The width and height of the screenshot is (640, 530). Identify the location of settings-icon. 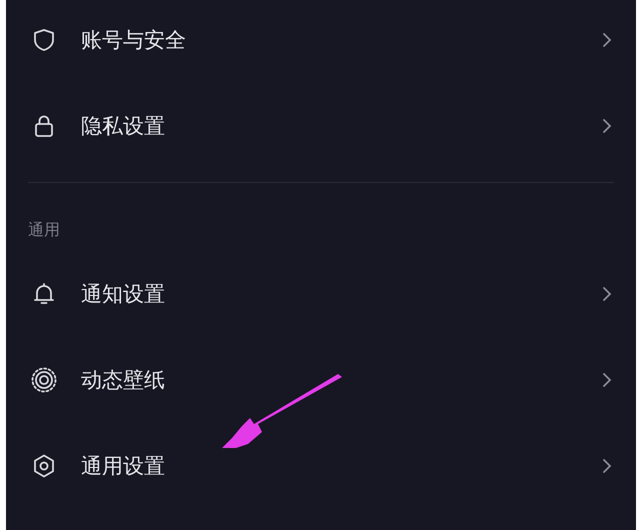
(44, 466).